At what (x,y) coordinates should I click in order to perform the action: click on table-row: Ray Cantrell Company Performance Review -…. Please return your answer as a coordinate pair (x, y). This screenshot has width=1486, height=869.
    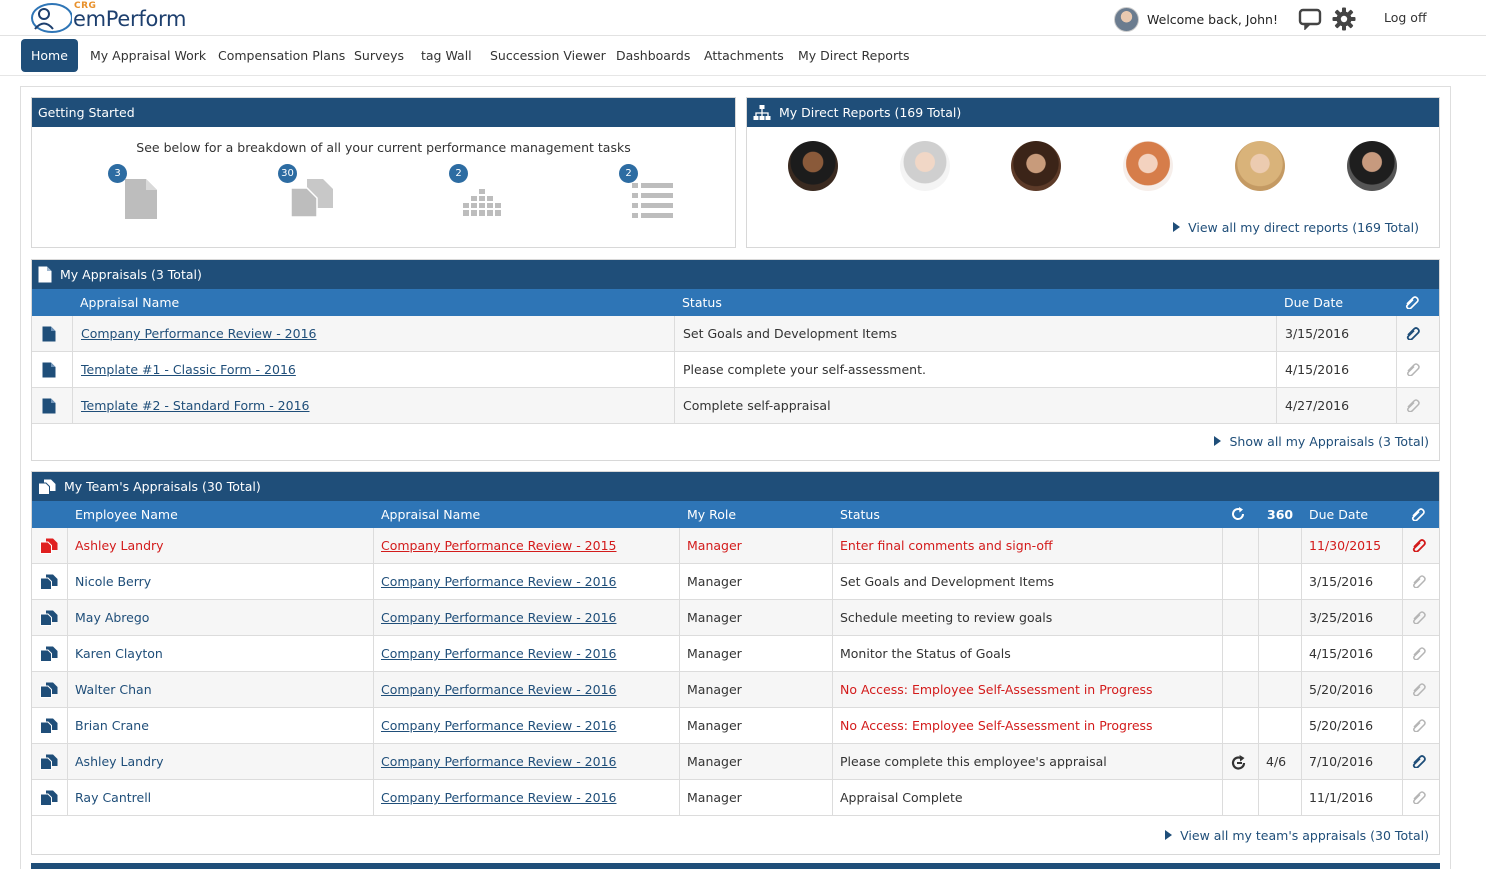
    Looking at the image, I should click on (735, 798).